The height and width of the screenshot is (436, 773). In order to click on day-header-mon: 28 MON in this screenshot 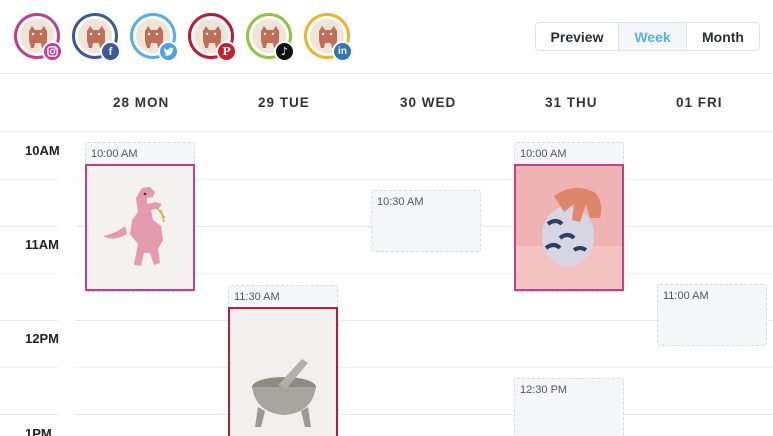, I will do `click(141, 102)`.